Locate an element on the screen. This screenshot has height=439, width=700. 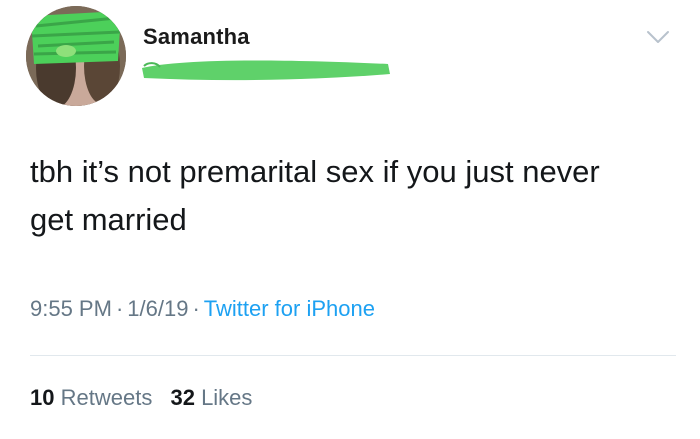
tweet-meta: 9:55 PM · 1/6/19 · Twitter for iPhone is located at coordinates (202, 309).